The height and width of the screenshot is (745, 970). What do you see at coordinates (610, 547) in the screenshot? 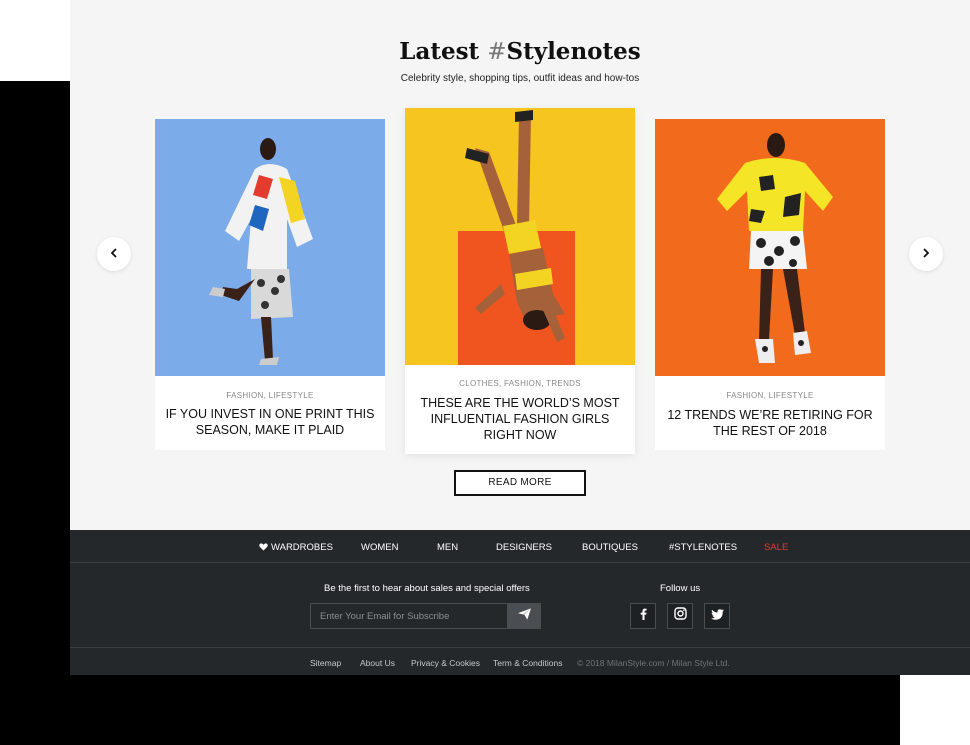
I see `nav-item-boutiques: BOUTIQUES` at bounding box center [610, 547].